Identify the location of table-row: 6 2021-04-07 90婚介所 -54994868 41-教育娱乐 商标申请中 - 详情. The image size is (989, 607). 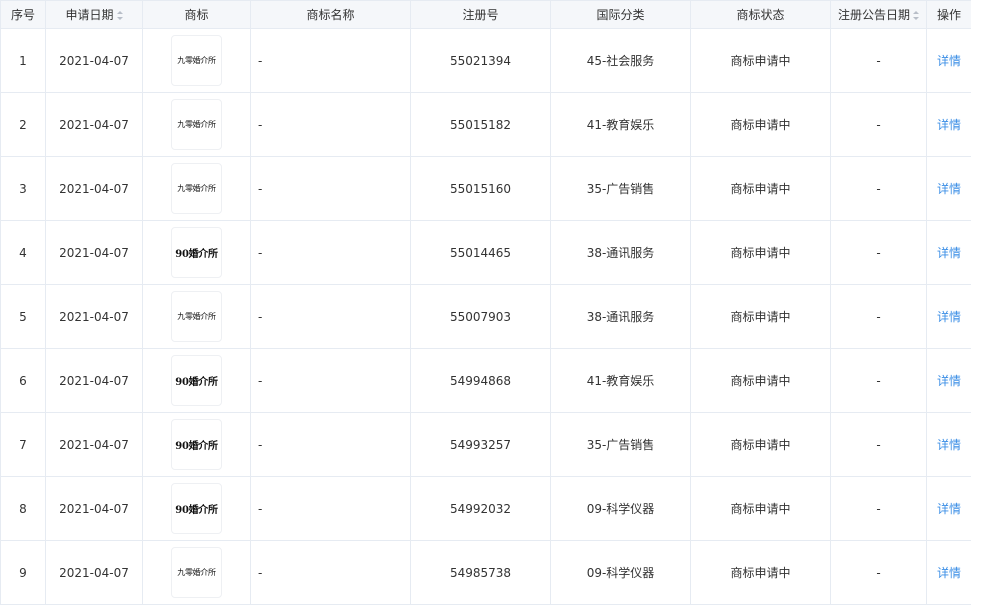
(486, 380).